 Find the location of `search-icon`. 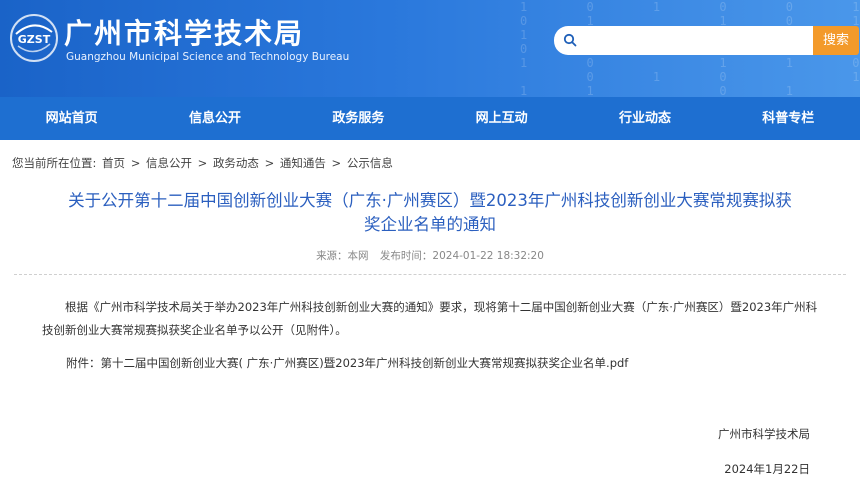

search-icon is located at coordinates (570, 40).